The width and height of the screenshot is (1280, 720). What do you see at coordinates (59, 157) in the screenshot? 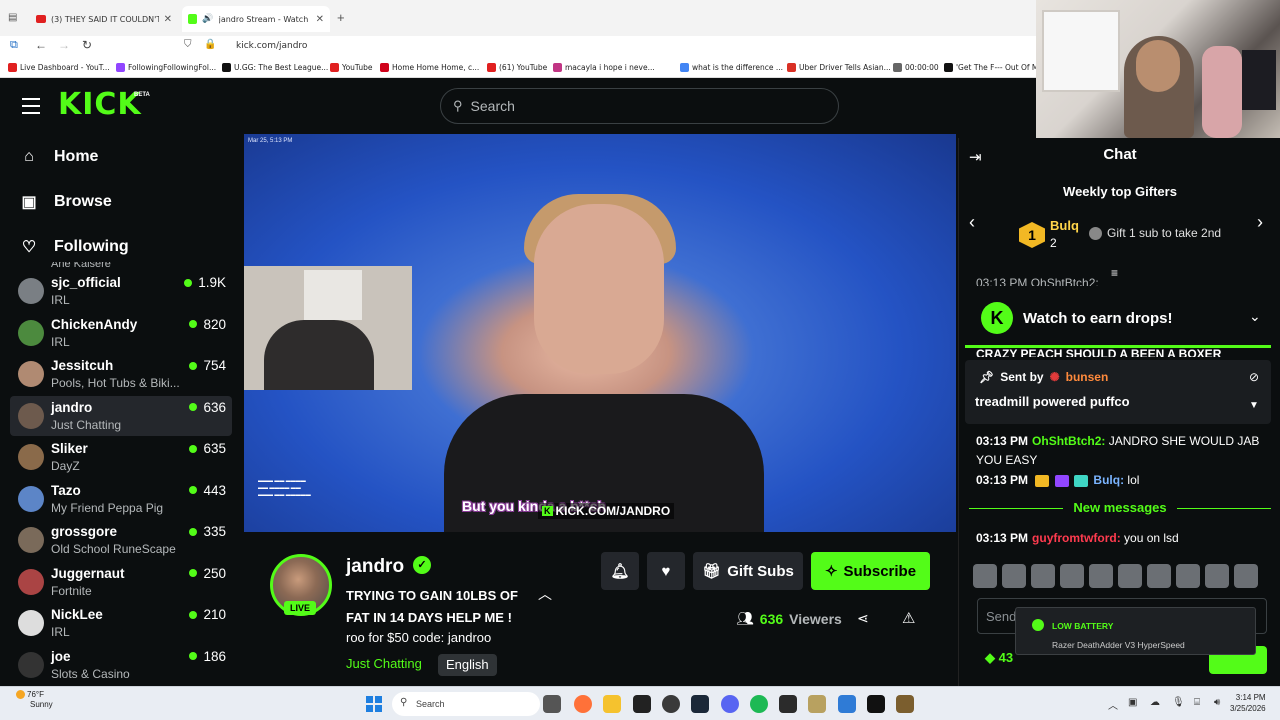
I see `nav-home: ⌂ Home` at bounding box center [59, 157].